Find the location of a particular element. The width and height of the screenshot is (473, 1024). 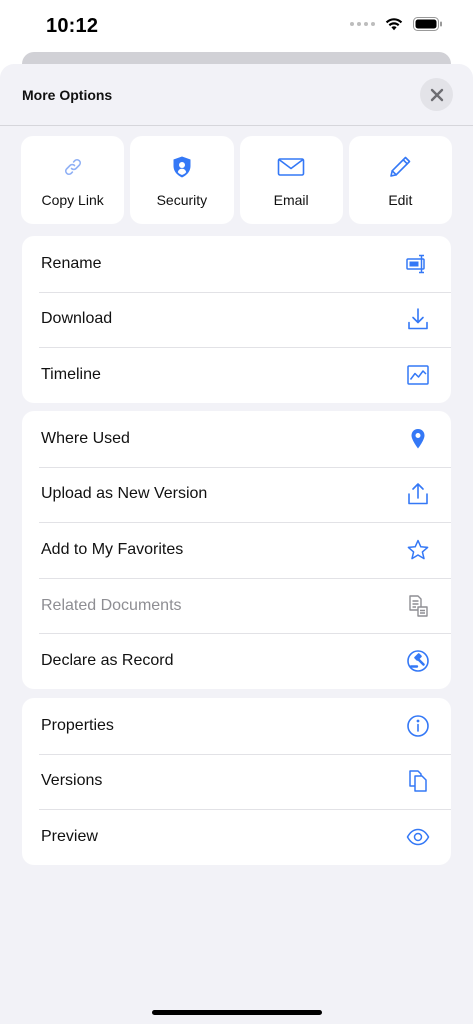

envelope-icon is located at coordinates (291, 167).